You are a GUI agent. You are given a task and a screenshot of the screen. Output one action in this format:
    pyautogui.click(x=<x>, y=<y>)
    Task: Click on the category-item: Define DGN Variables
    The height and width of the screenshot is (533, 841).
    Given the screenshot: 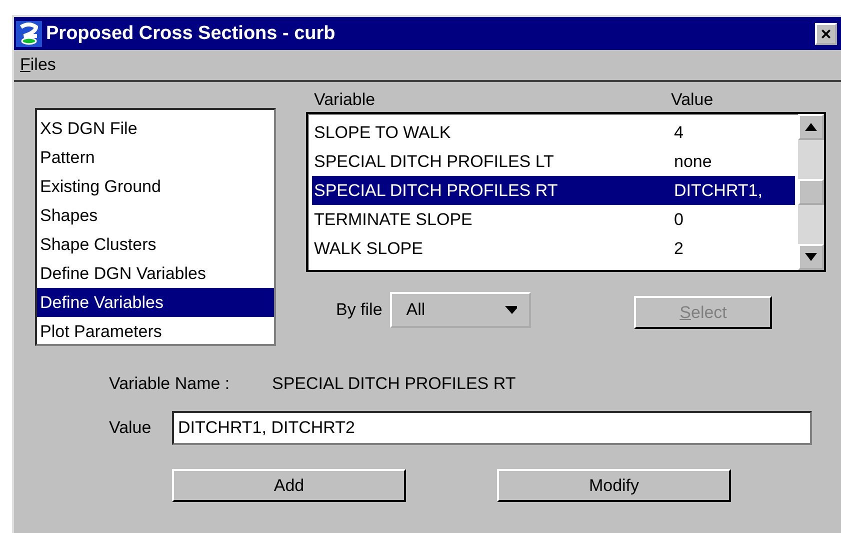 What is the action you would take?
    pyautogui.click(x=155, y=273)
    